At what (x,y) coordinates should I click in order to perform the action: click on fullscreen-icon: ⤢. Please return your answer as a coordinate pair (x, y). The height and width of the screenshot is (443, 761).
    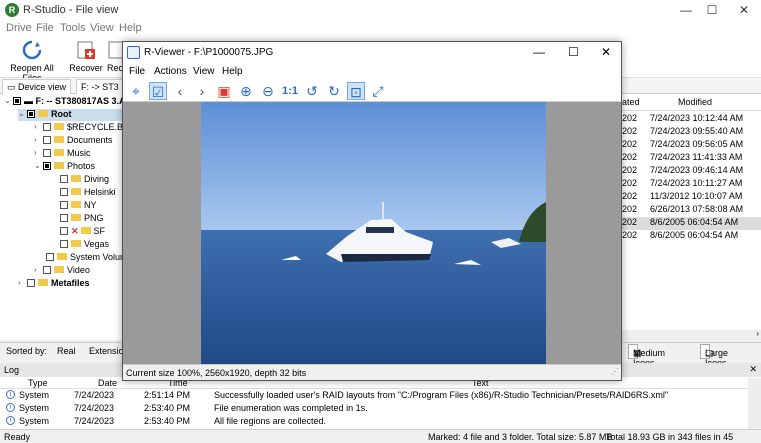
    Looking at the image, I should click on (378, 91).